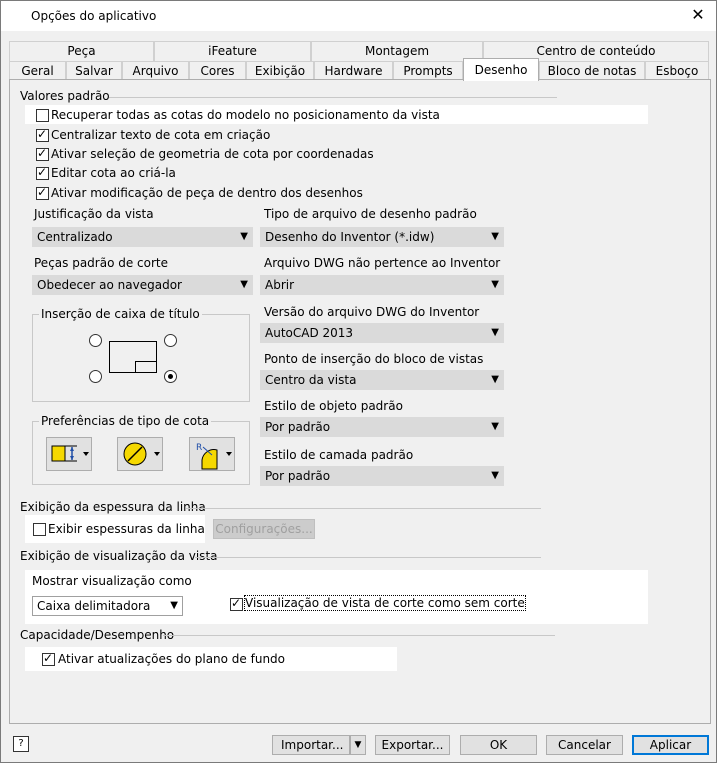 The height and width of the screenshot is (763, 717). I want to click on apply-button: Aplicar, so click(670, 745).